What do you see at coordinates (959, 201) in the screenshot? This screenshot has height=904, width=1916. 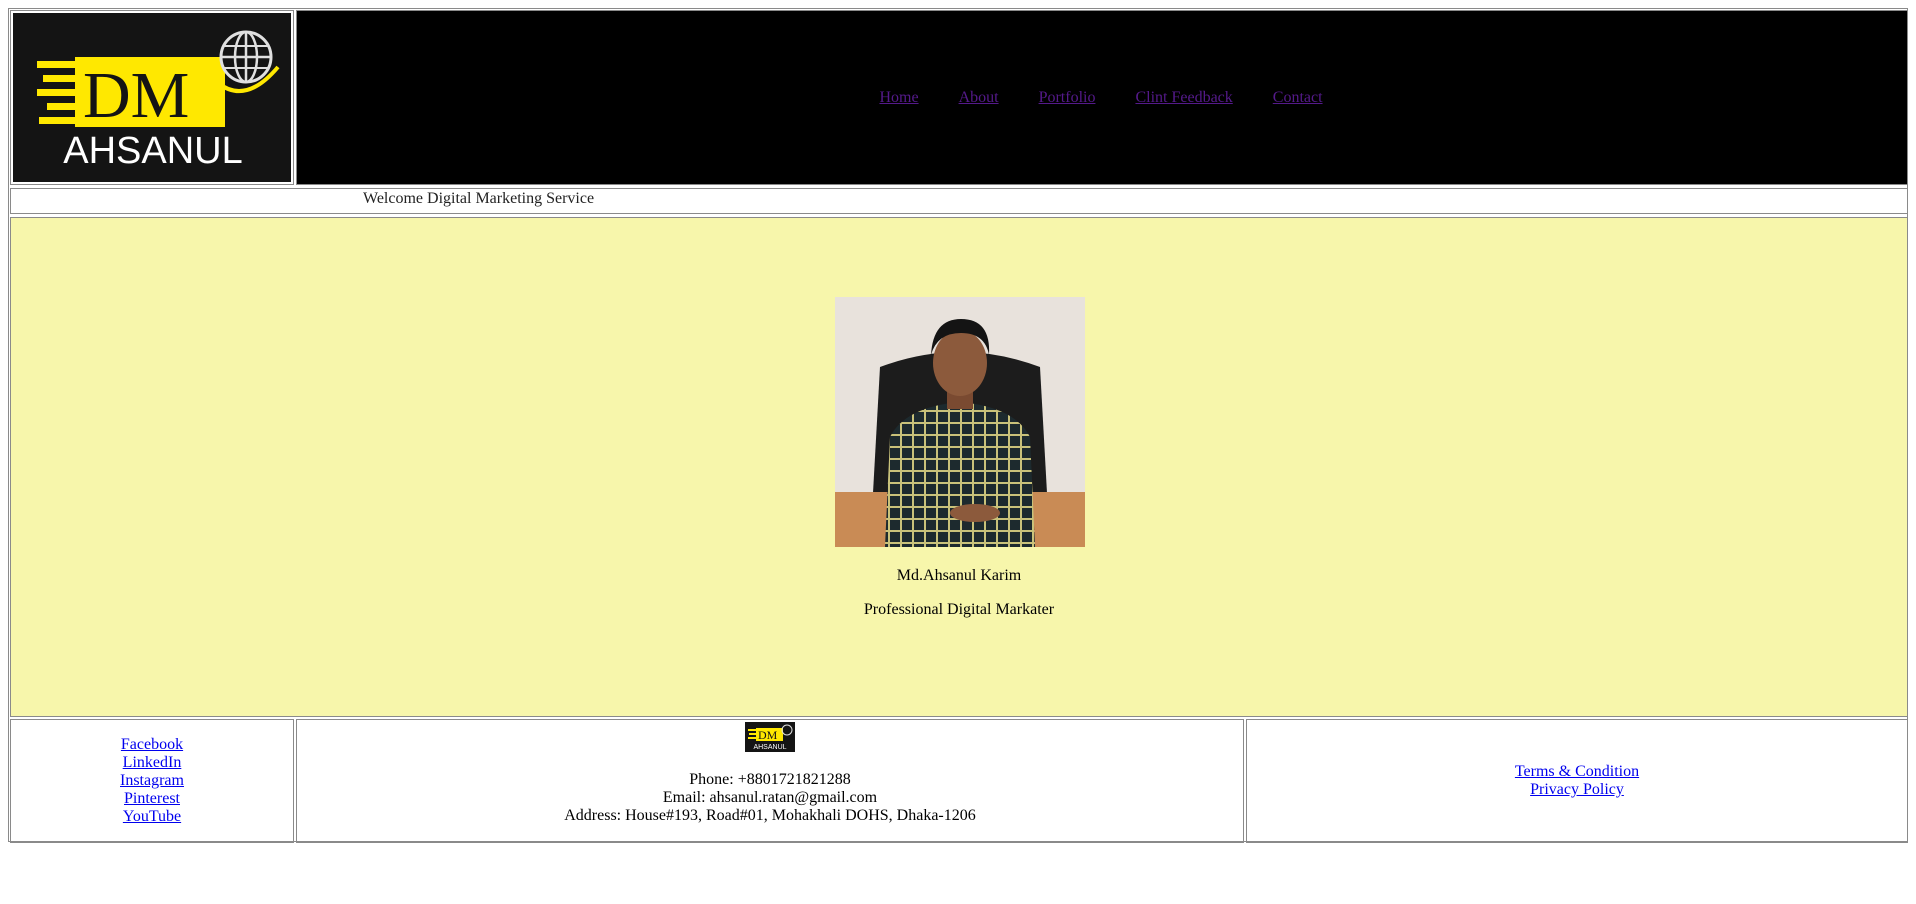 I see `welcome-row: Welcome Digital Marketing Service` at bounding box center [959, 201].